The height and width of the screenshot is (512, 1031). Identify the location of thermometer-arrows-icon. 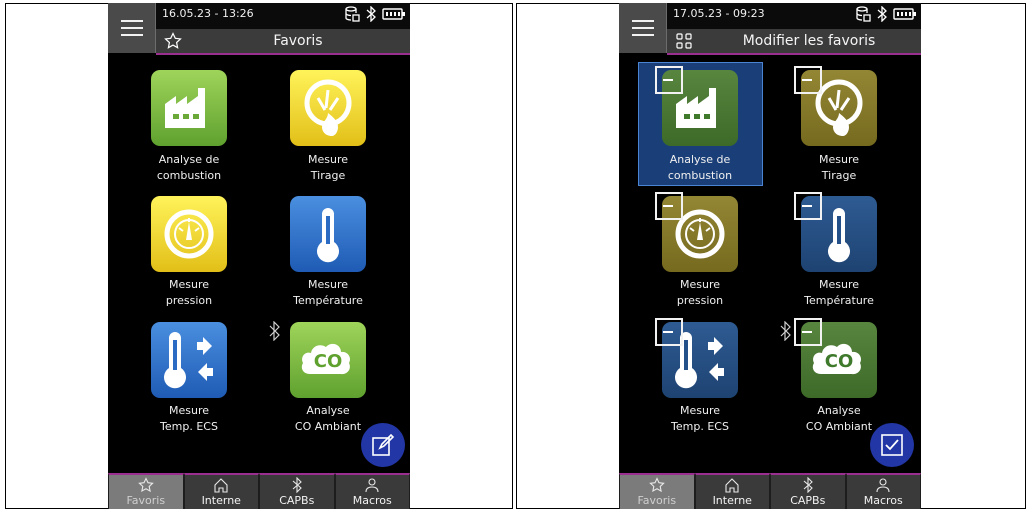
(188, 360).